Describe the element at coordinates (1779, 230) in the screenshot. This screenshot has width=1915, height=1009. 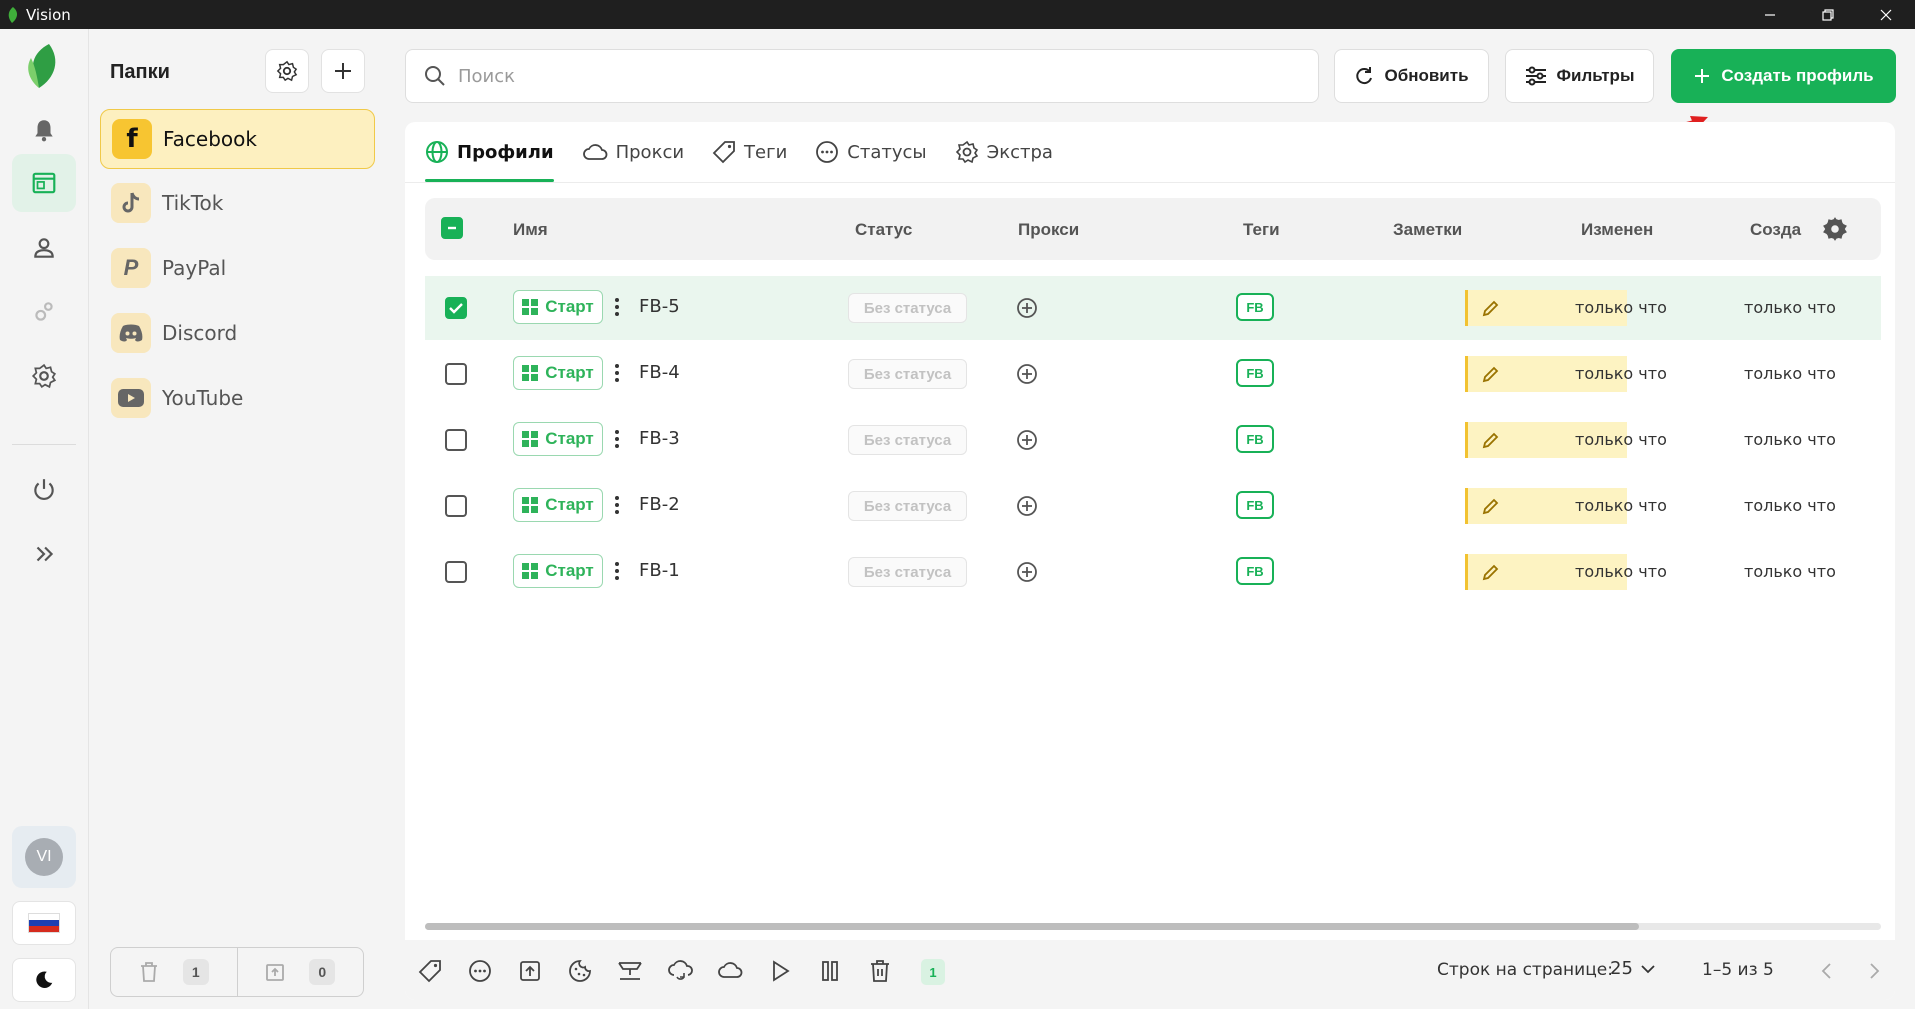
I see `column-created: Созда` at that location.